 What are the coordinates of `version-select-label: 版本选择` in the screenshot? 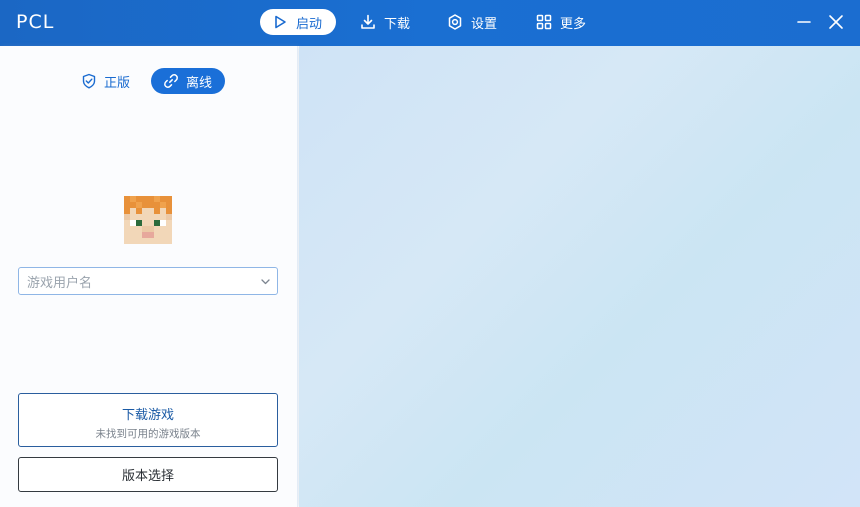 It's located at (147, 476).